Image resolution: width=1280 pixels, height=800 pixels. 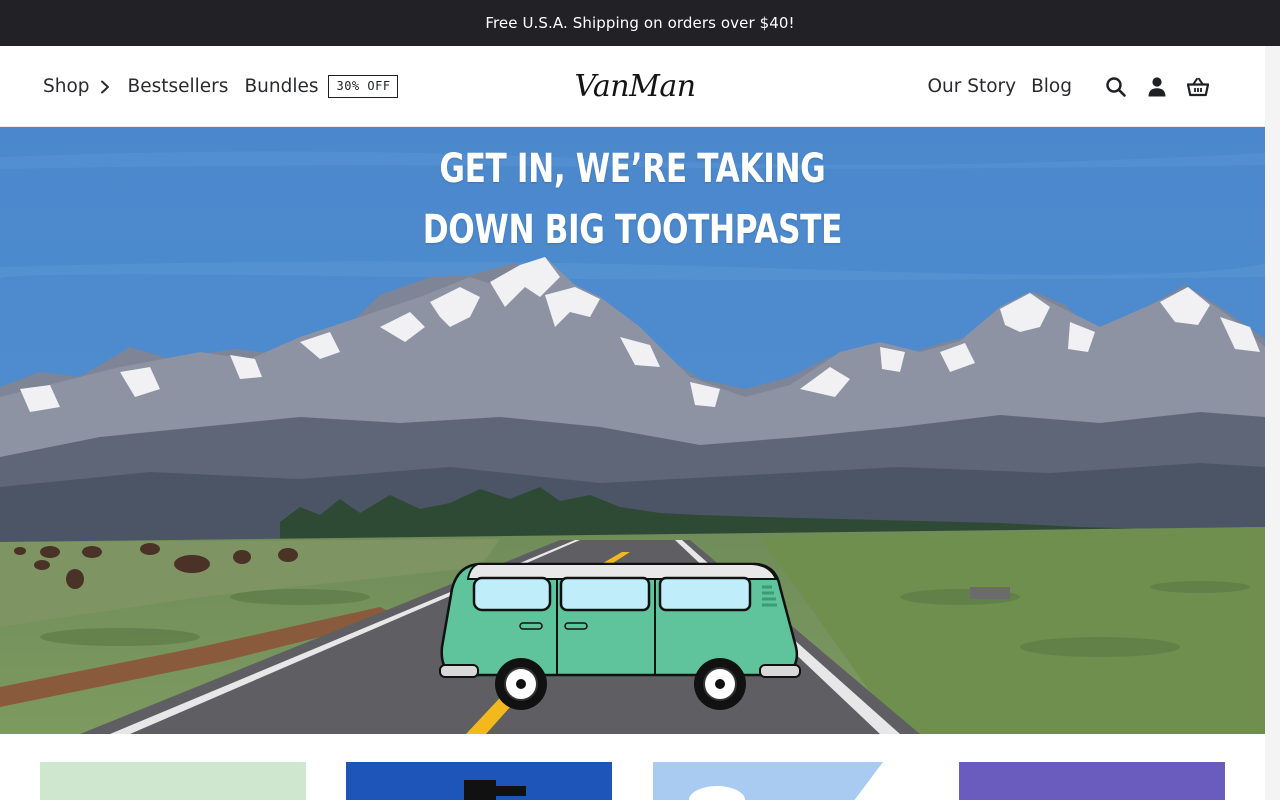 What do you see at coordinates (971, 86) in the screenshot?
I see `nav-our-story: Our Story` at bounding box center [971, 86].